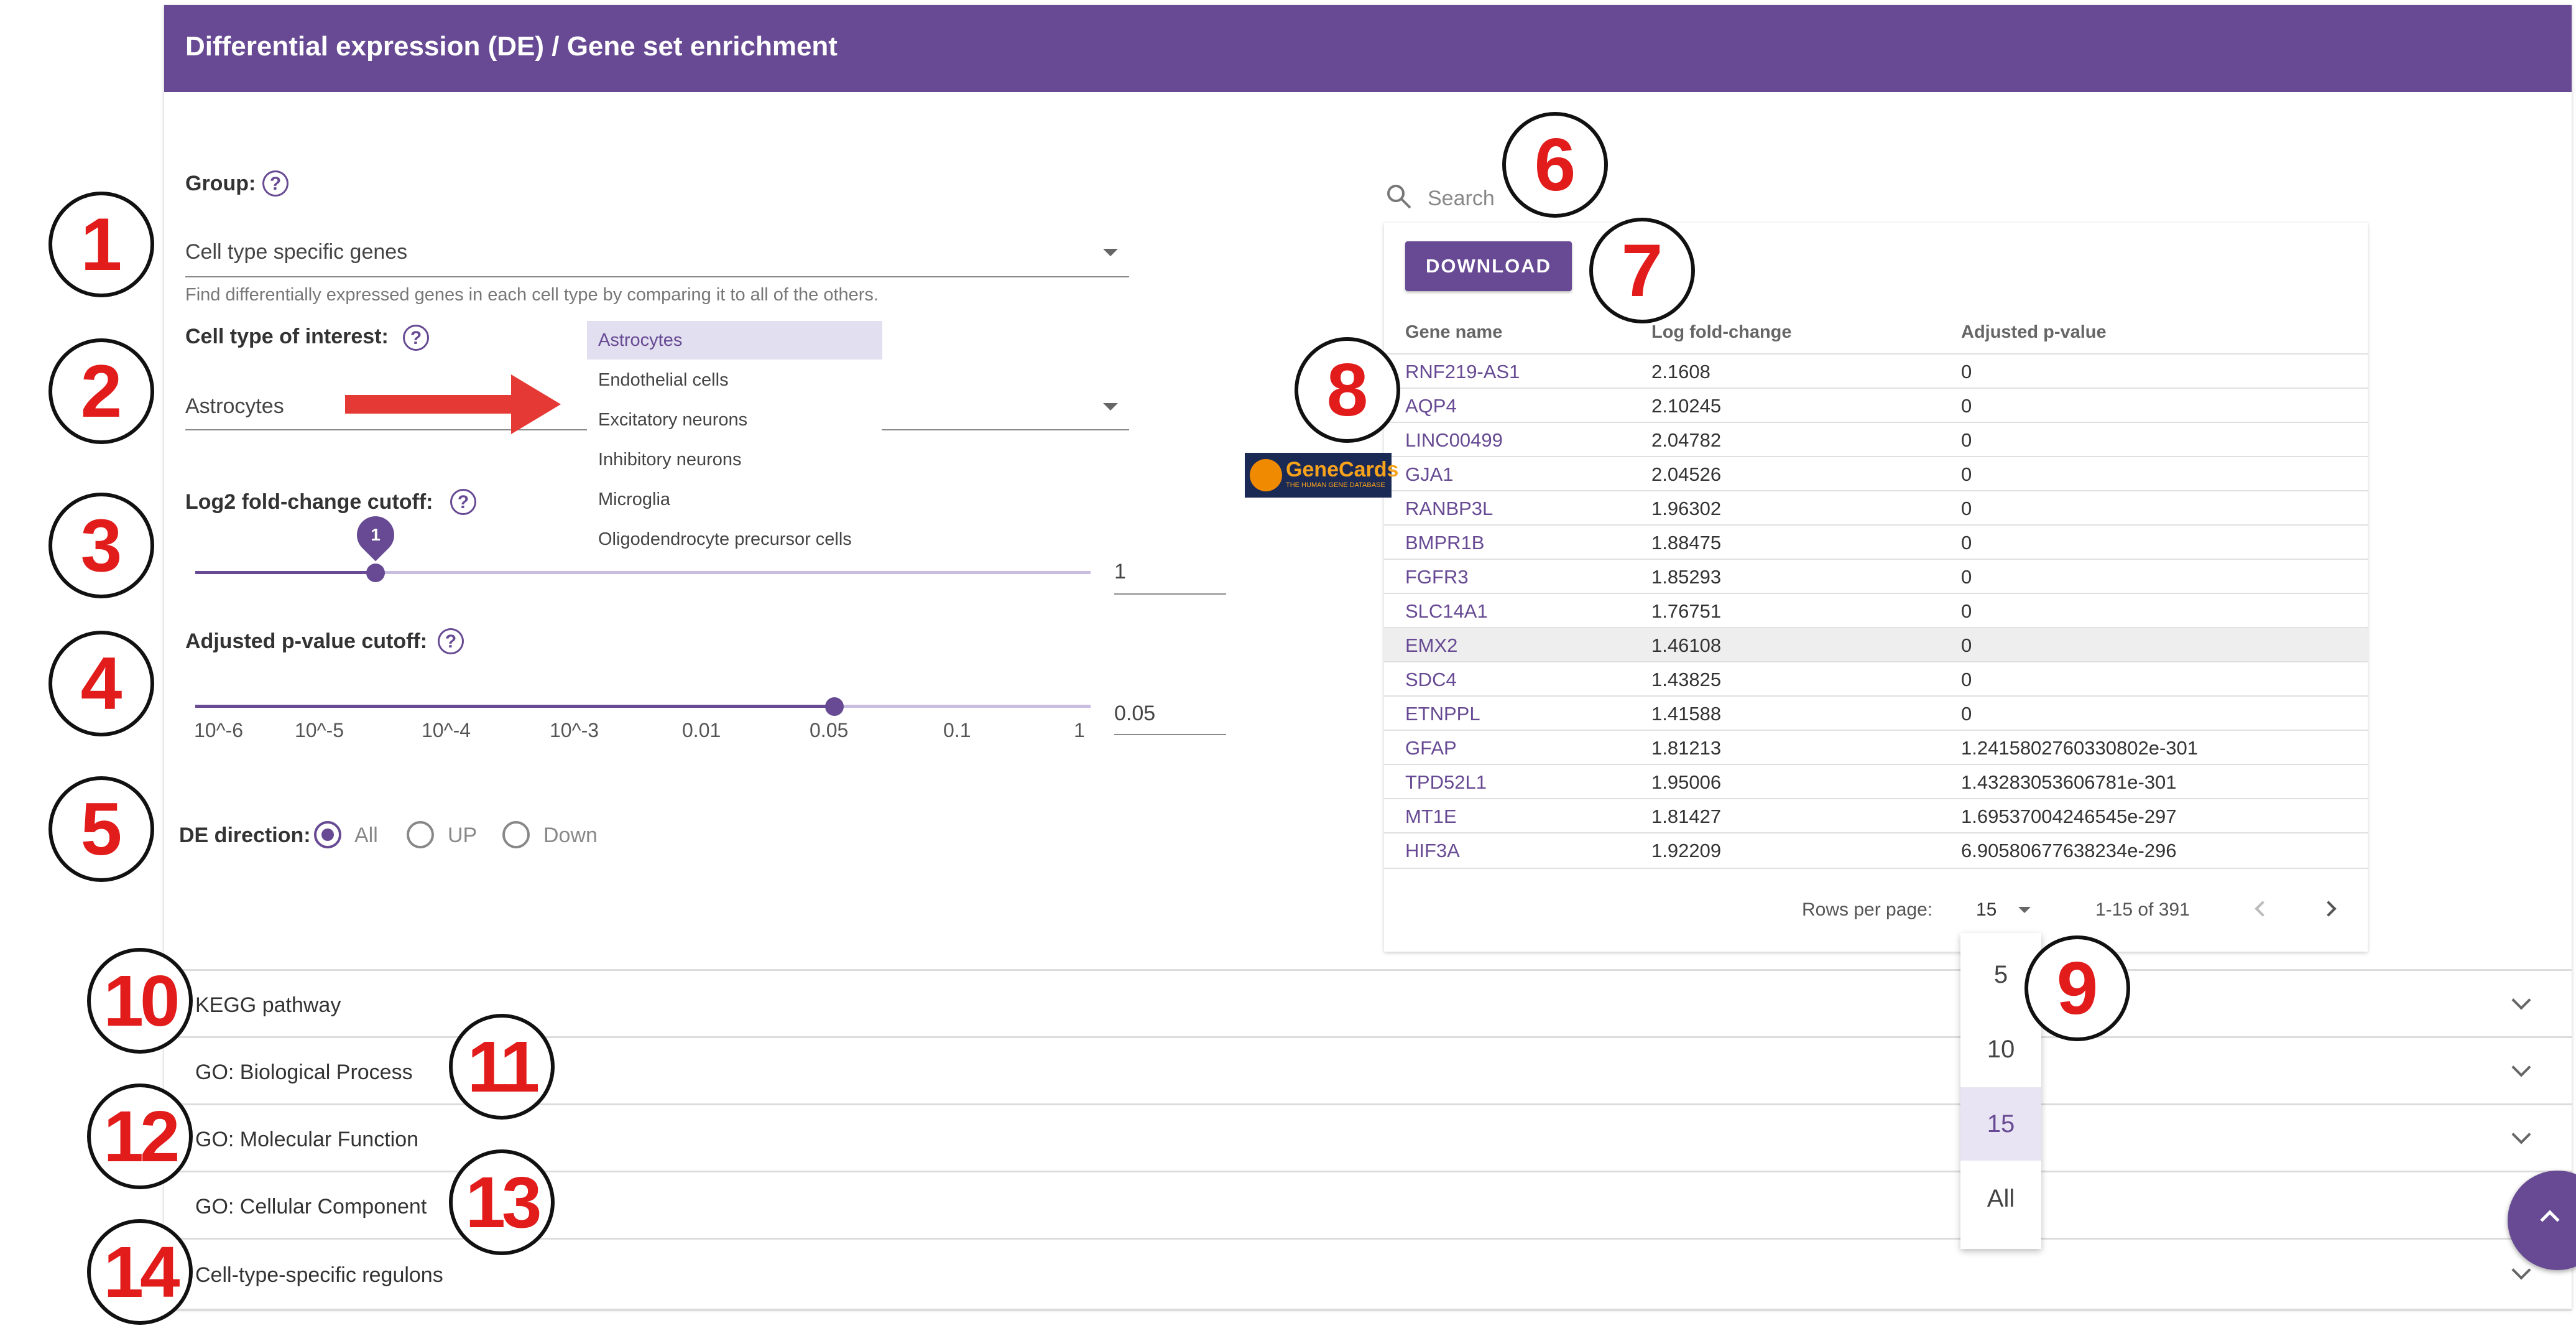  Describe the element at coordinates (1642, 270) in the screenshot. I see `callout-7: 7` at that location.